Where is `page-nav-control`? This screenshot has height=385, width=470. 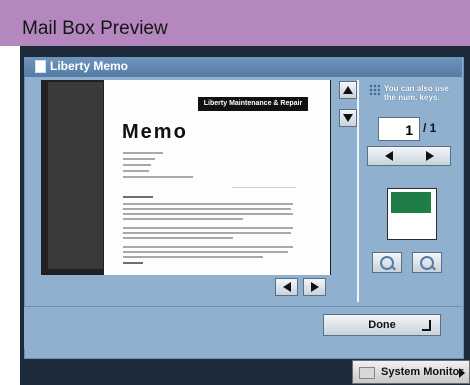
page-nav-control is located at coordinates (409, 156).